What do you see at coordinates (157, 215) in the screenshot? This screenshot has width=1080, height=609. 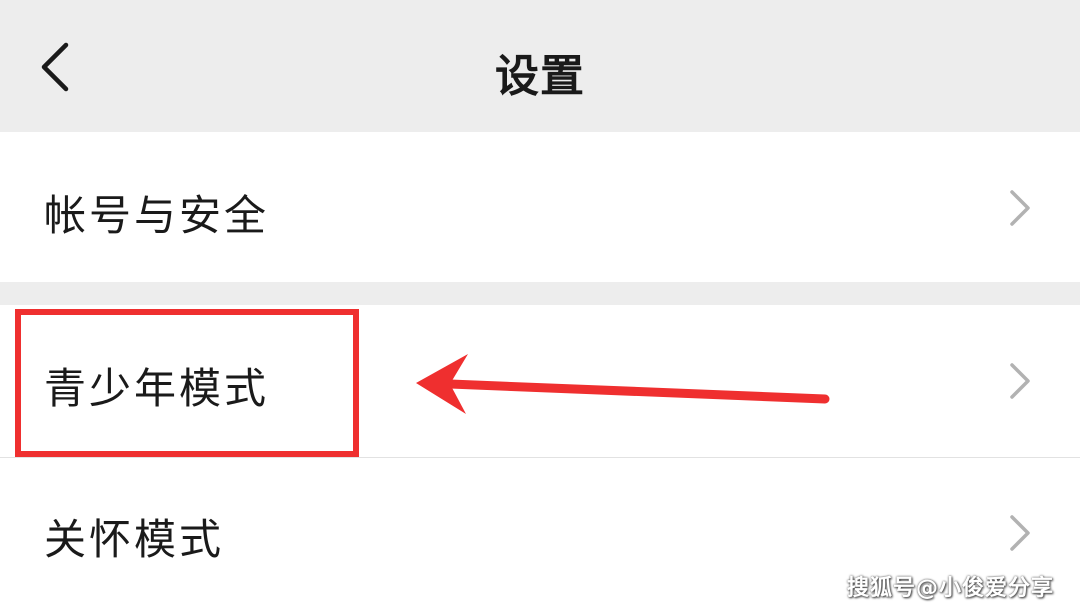 I see `settings-item-label: 帐号与安全` at bounding box center [157, 215].